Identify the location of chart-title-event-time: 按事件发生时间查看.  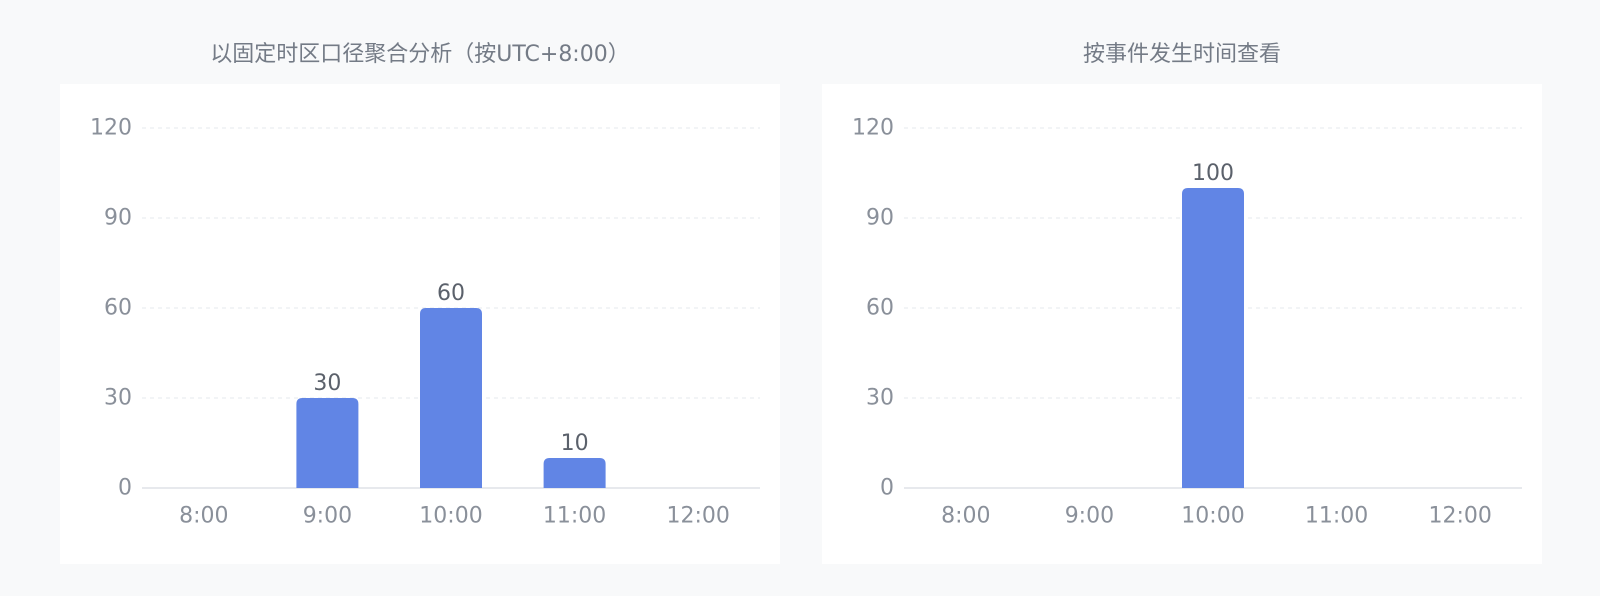
(1181, 54).